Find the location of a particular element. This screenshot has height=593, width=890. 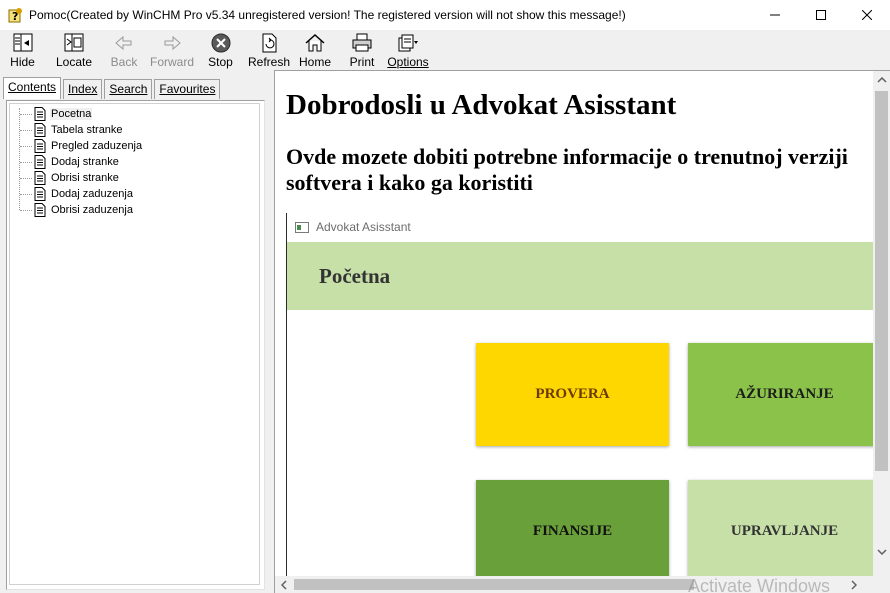

tree-item-dodaj-stranke: Dodaj stranke is located at coordinates (68, 162).